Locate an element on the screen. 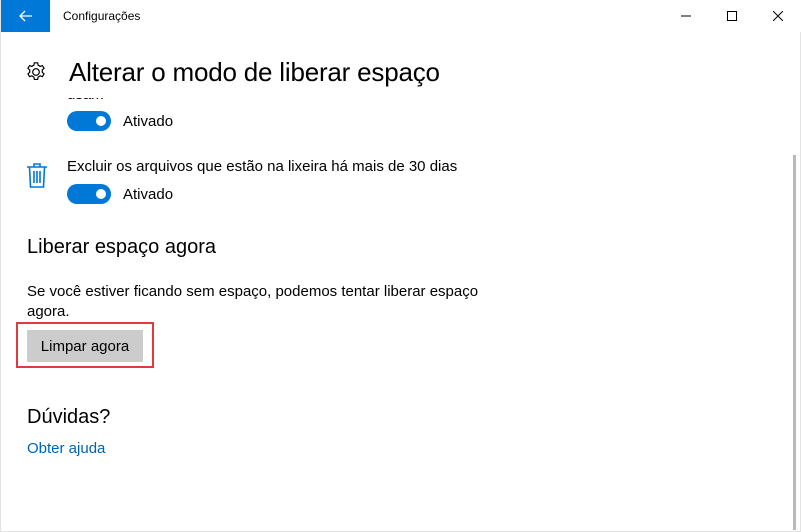  get-help-link: Obter ajuda is located at coordinates (66, 448).